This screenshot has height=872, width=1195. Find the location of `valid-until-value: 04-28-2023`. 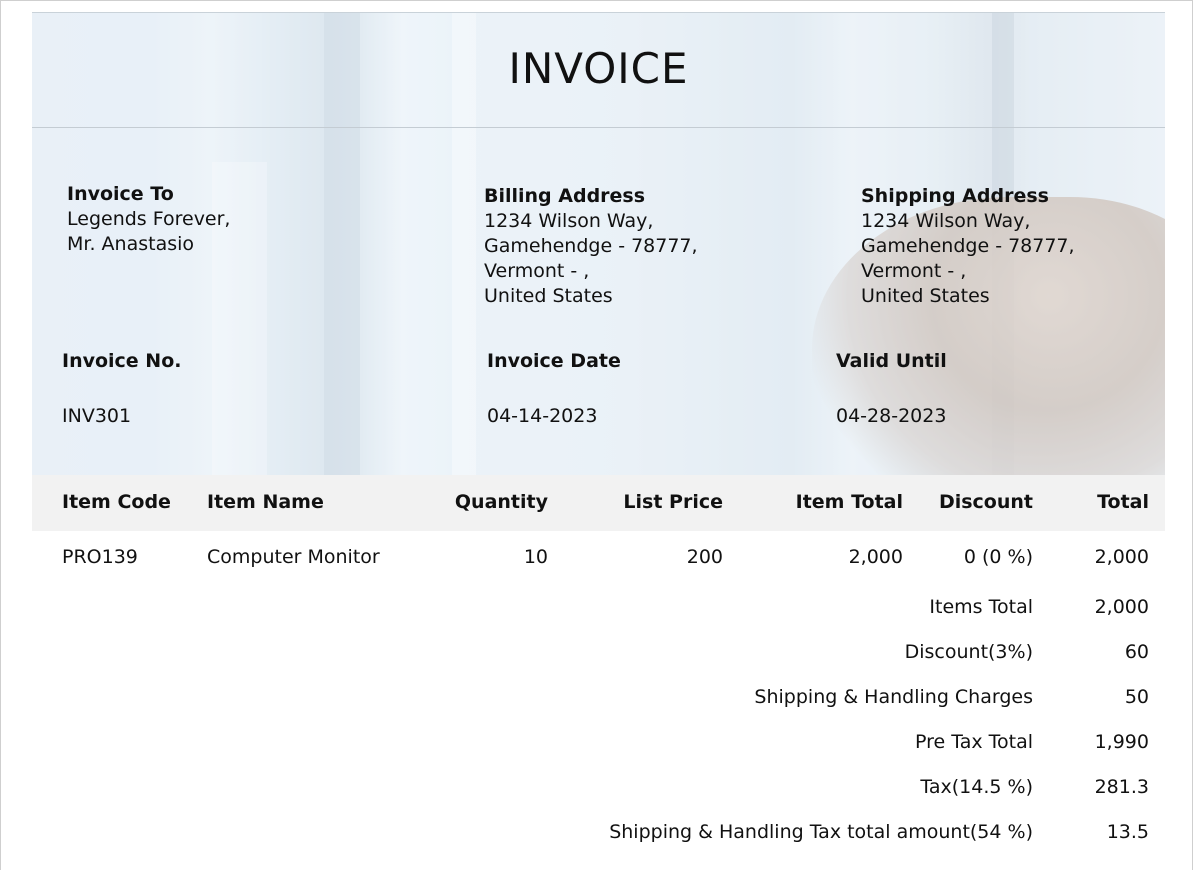

valid-until-value: 04-28-2023 is located at coordinates (891, 416).